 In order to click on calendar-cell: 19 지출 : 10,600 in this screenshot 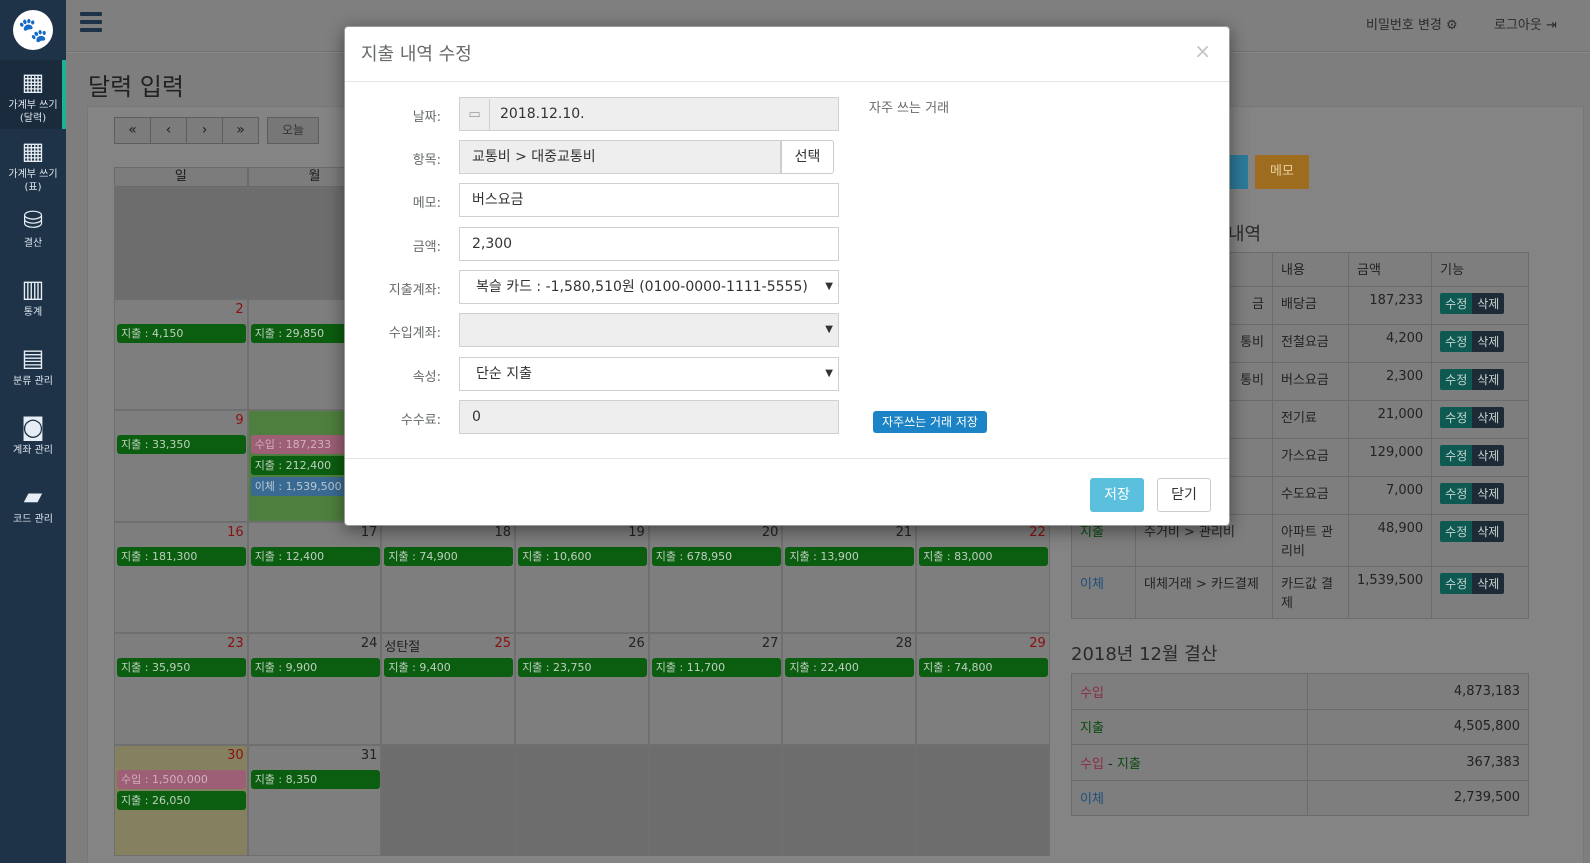, I will do `click(582, 577)`.